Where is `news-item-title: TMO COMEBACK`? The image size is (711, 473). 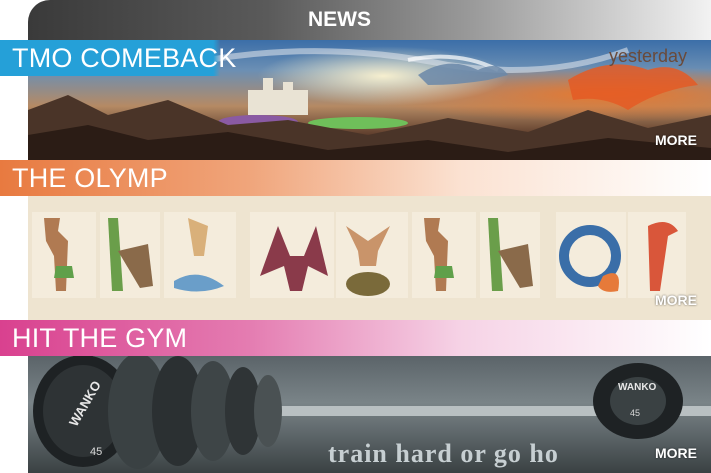
news-item-title: TMO COMEBACK is located at coordinates (124, 58).